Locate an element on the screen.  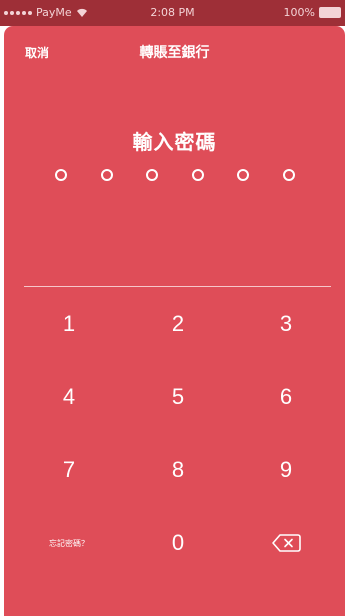
key-5: 5 is located at coordinates (178, 397).